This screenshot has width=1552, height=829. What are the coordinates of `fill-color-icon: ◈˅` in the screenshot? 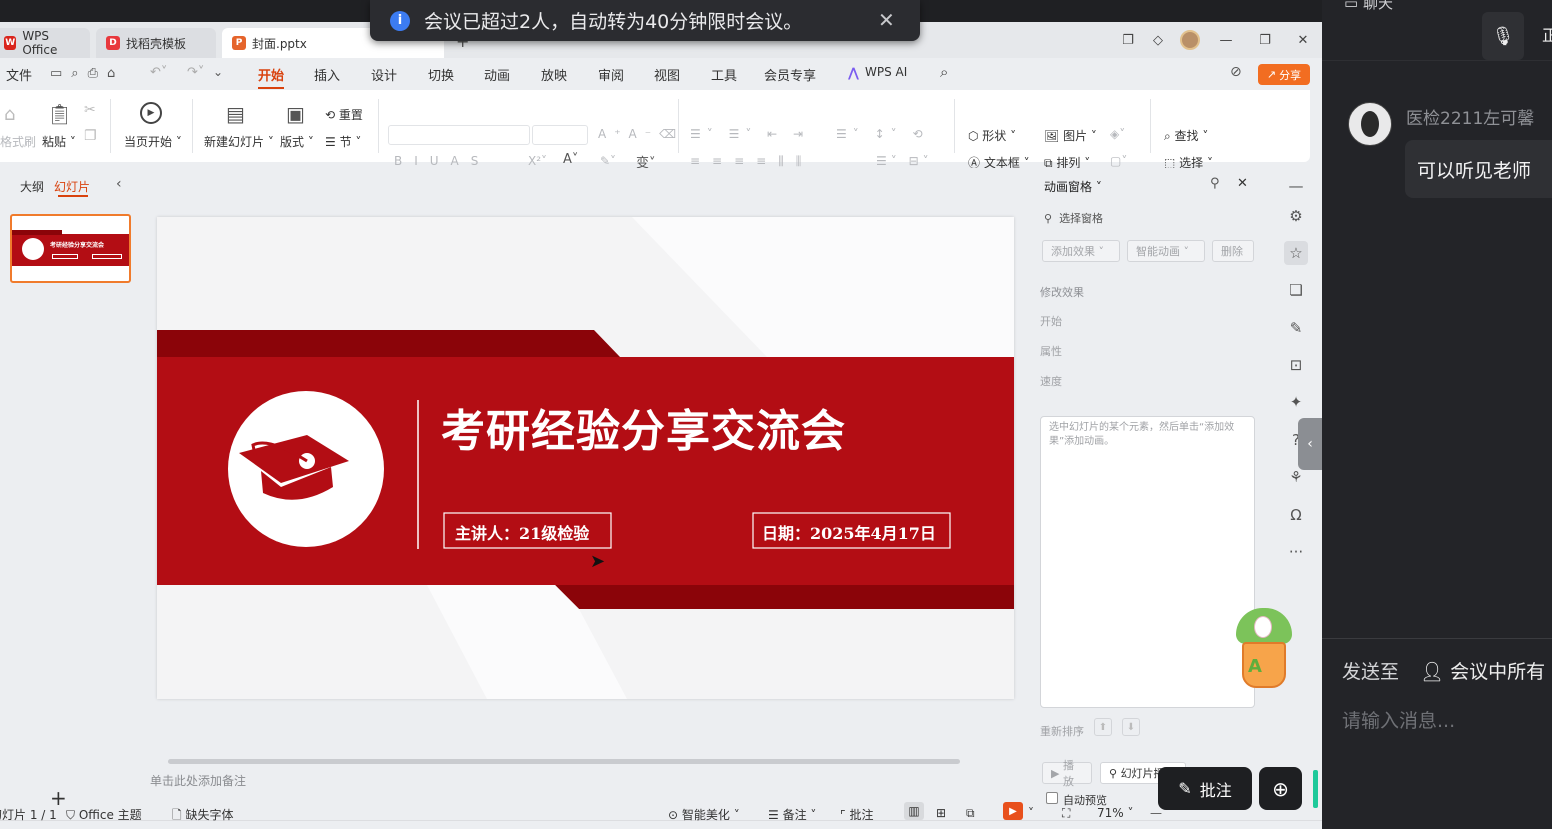 It's located at (1117, 134).